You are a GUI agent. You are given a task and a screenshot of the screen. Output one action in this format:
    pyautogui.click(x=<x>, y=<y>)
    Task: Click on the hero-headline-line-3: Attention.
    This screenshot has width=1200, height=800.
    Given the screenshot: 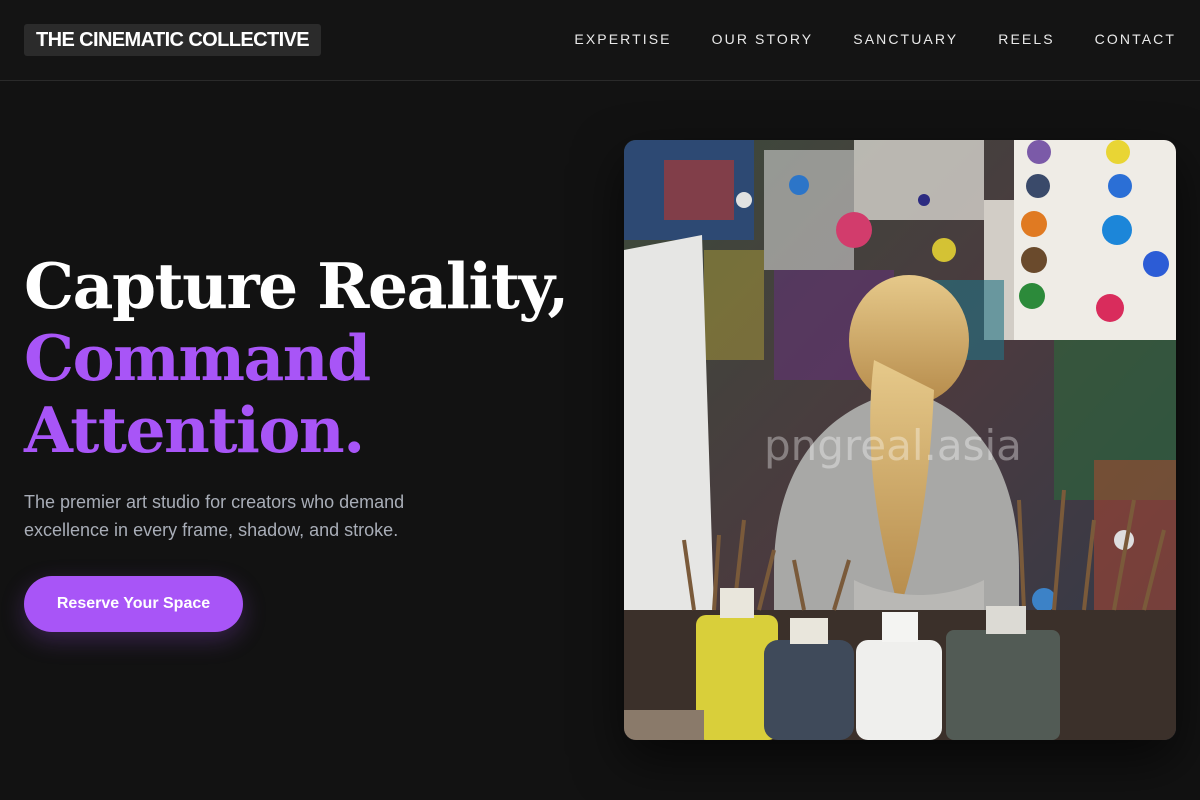 What is the action you would take?
    pyautogui.click(x=194, y=430)
    